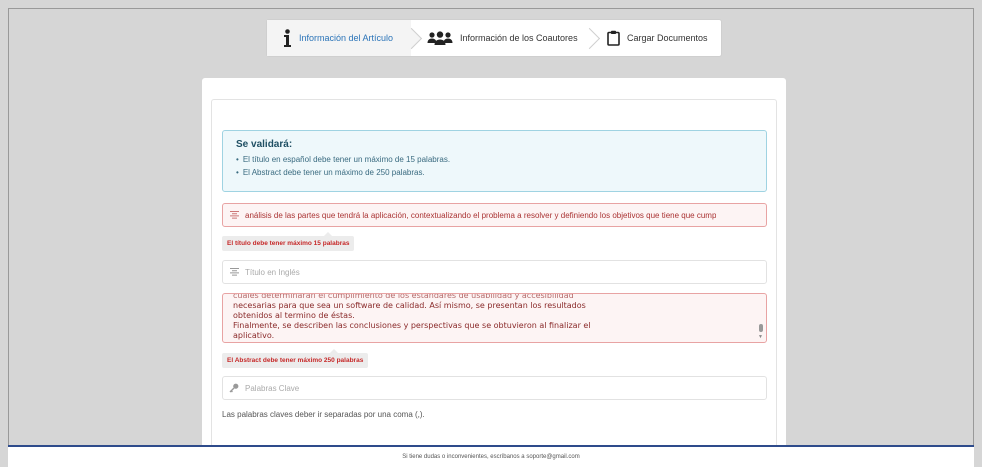 The width and height of the screenshot is (982, 467). I want to click on key-icon, so click(234, 388).